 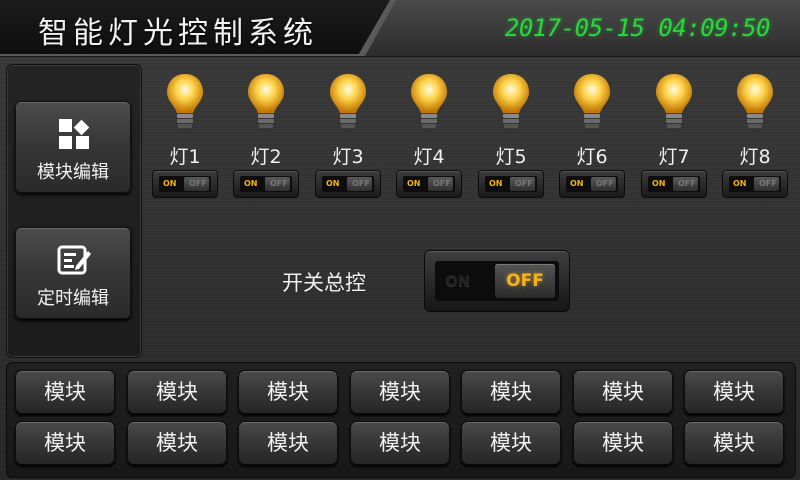 I want to click on light-3: 灯3 ON OFF, so click(x=348, y=136).